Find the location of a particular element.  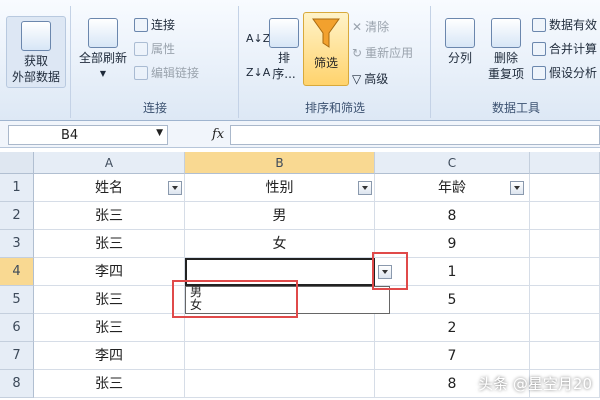

reapply-button: ↻ 重新应用 is located at coordinates (382, 52).